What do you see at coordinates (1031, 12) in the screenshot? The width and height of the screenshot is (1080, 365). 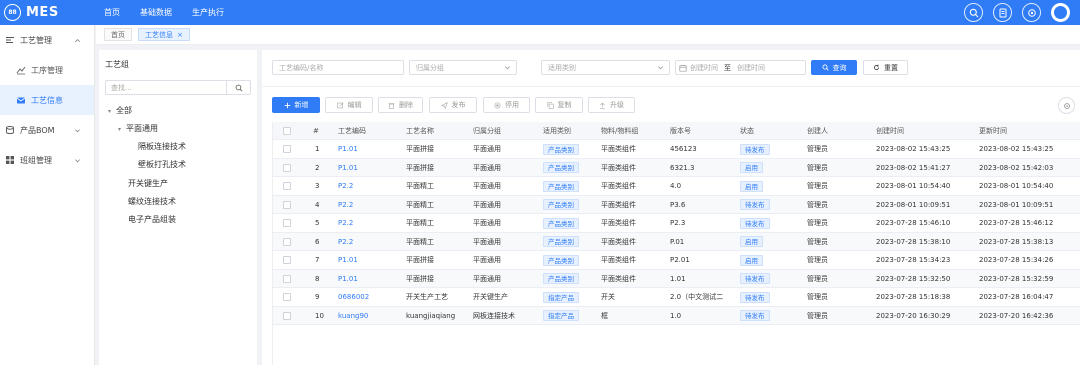 I see `settings-icon` at bounding box center [1031, 12].